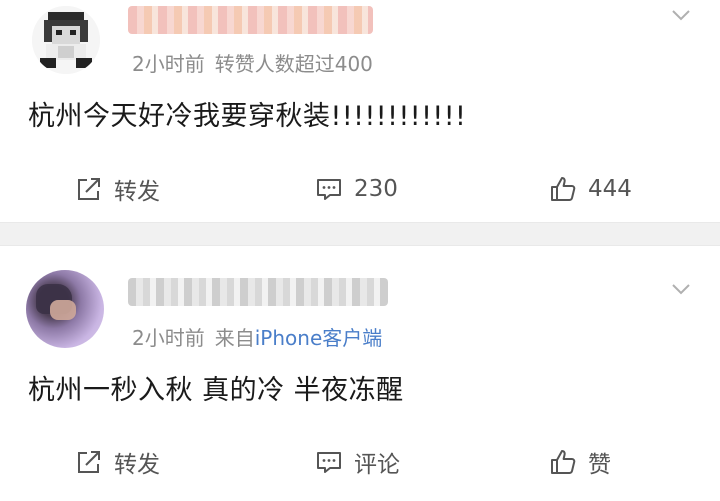  I want to click on post-meta: 2小时前 来自iPhone客户端, so click(257, 336).